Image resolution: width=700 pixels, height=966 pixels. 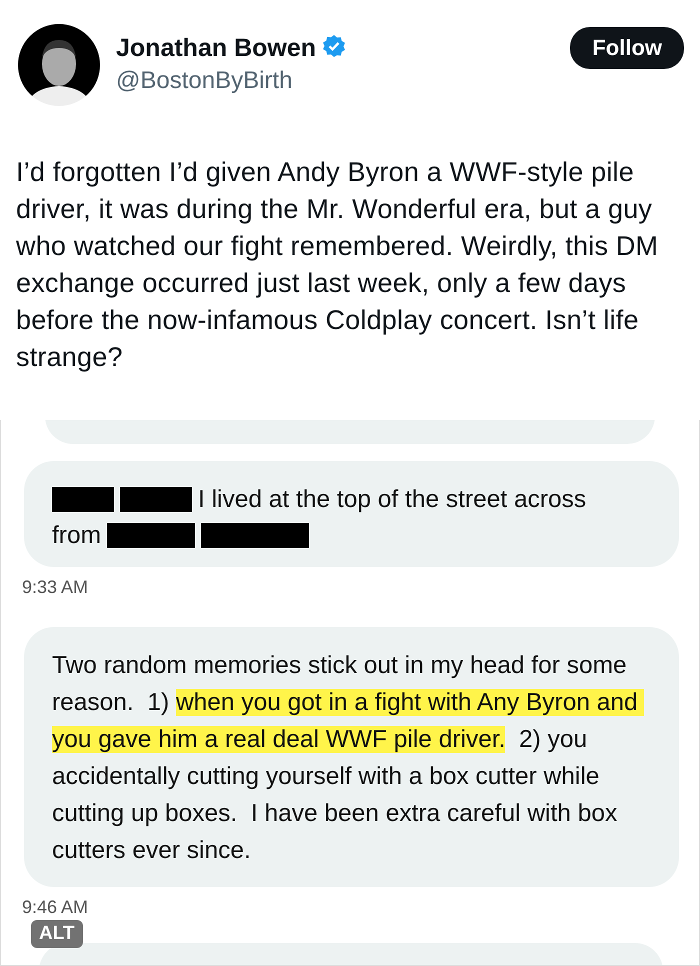 What do you see at coordinates (392, 499) in the screenshot?
I see `message-text: I lived at the top of the street across` at bounding box center [392, 499].